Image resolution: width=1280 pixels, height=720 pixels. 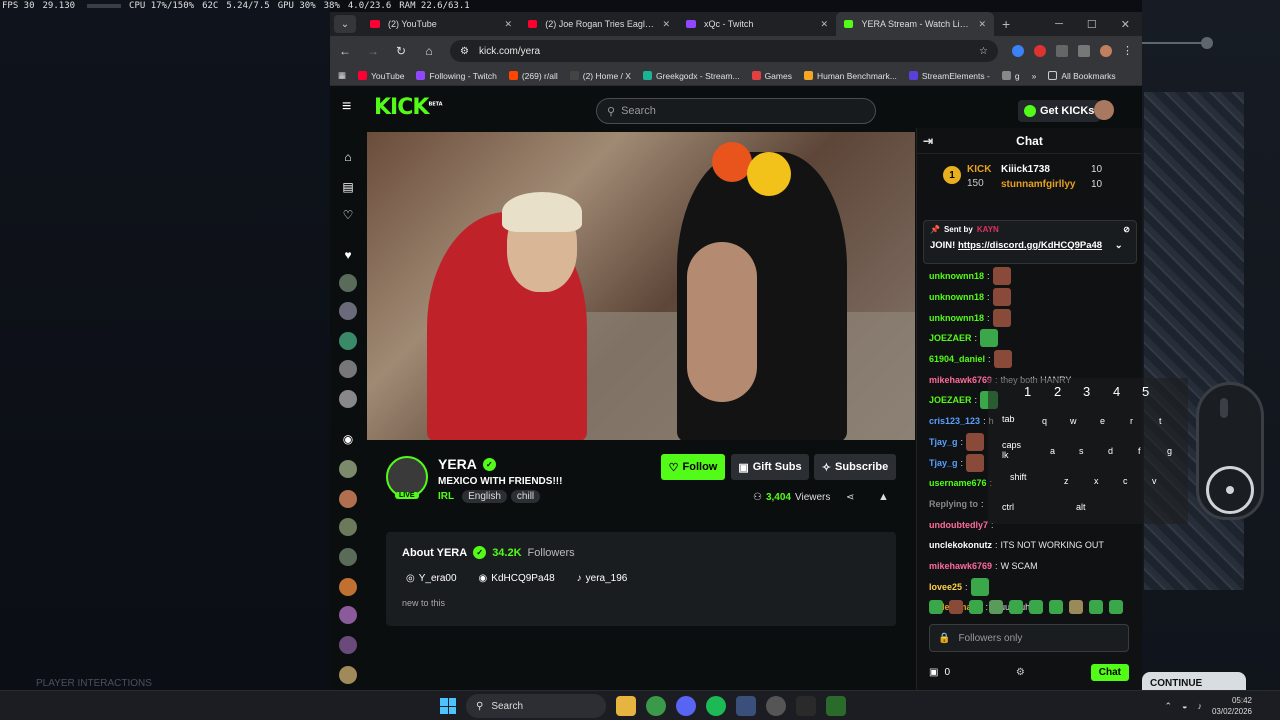 I want to click on search-input: ⚲ Search, so click(x=736, y=111).